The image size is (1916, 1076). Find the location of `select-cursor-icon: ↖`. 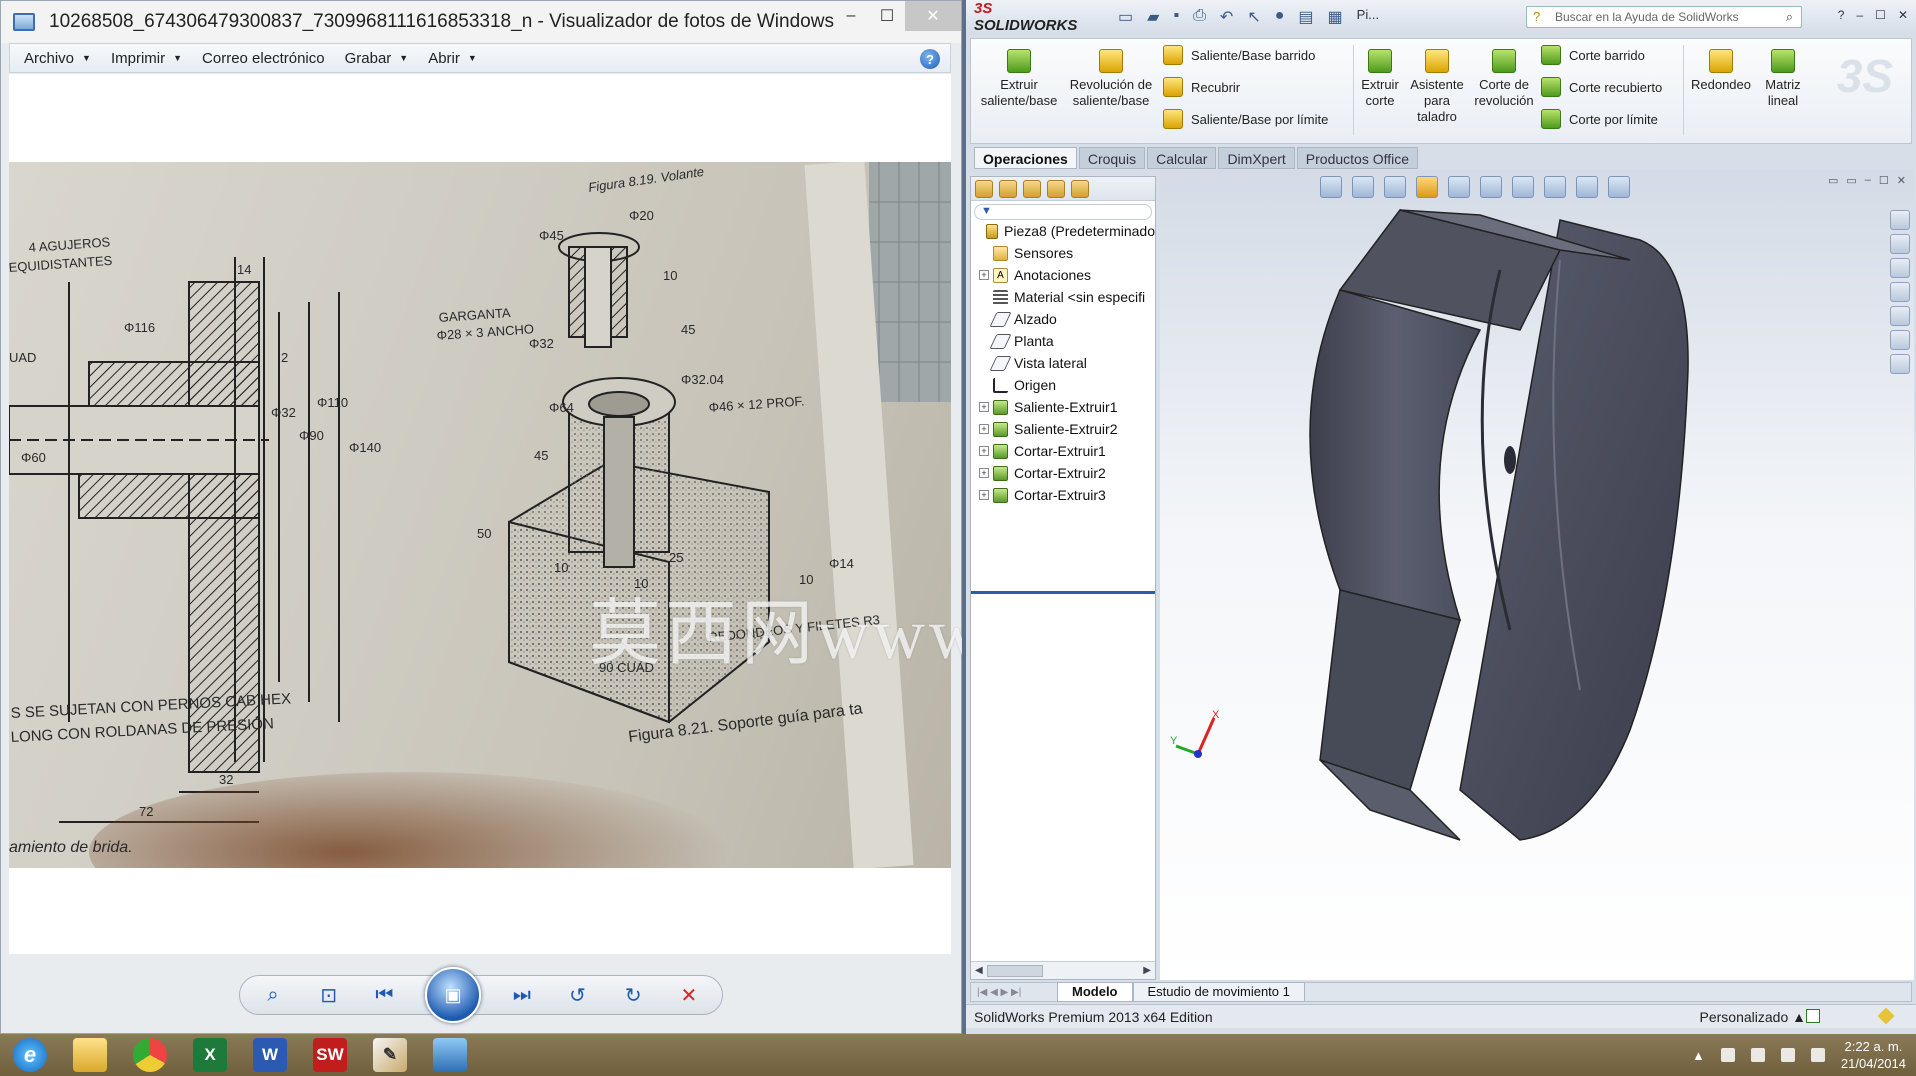

select-cursor-icon: ↖ is located at coordinates (1253, 17).